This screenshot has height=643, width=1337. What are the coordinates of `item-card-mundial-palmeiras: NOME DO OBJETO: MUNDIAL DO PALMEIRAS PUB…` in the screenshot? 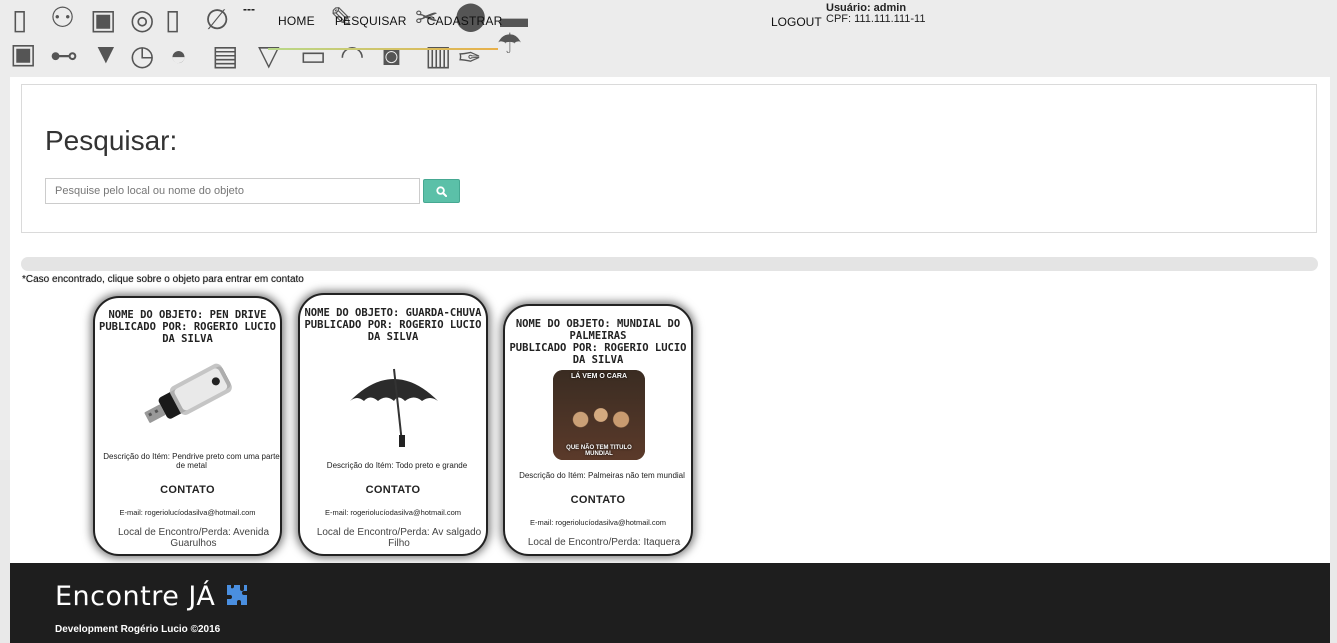 It's located at (598, 430).